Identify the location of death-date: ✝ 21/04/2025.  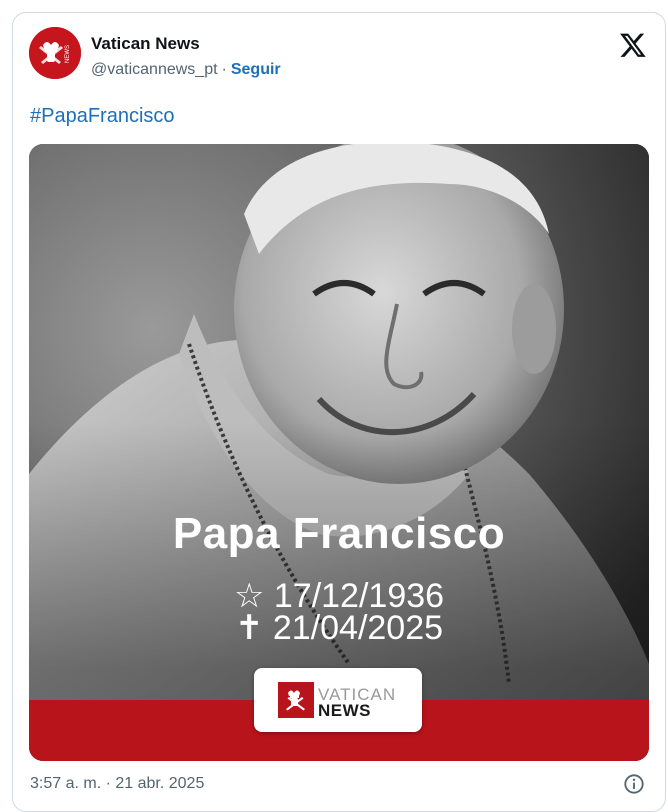
(339, 628).